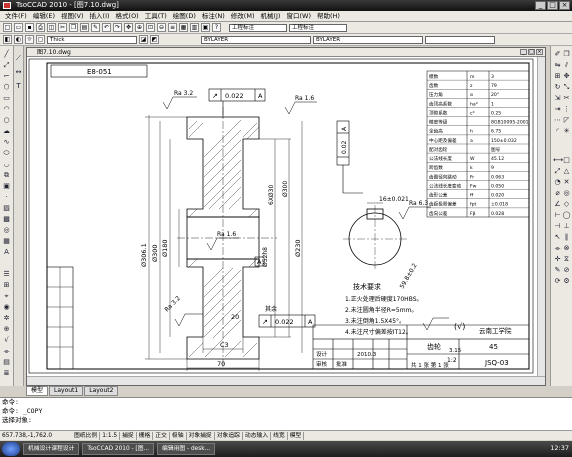 This screenshot has height=457, width=572. I want to click on dim-continue-icon: ⊣, so click(557, 226).